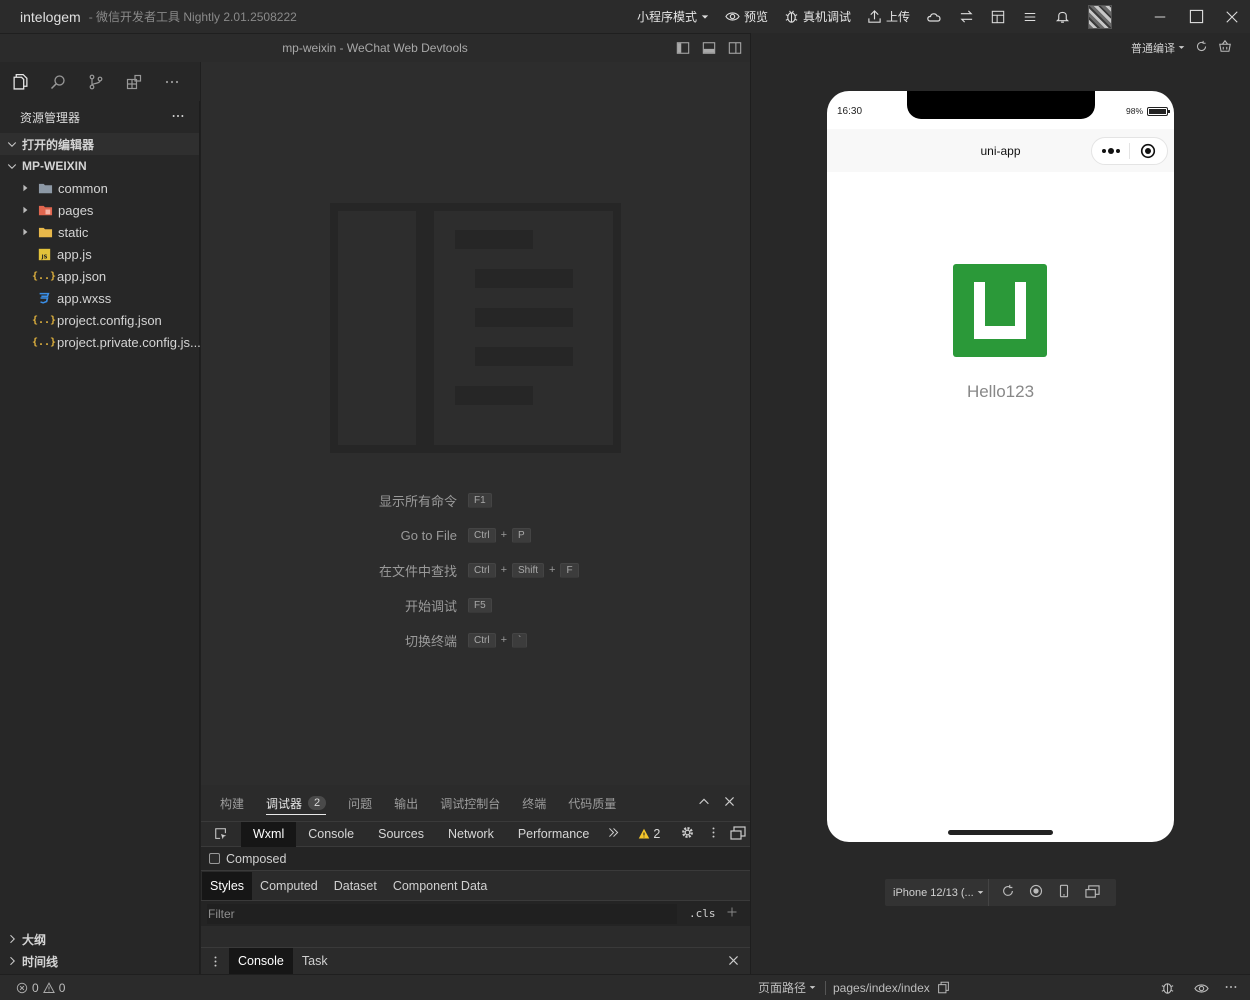 Image resolution: width=1250 pixels, height=1000 pixels. What do you see at coordinates (1160, 16) in the screenshot?
I see `minimize-button` at bounding box center [1160, 16].